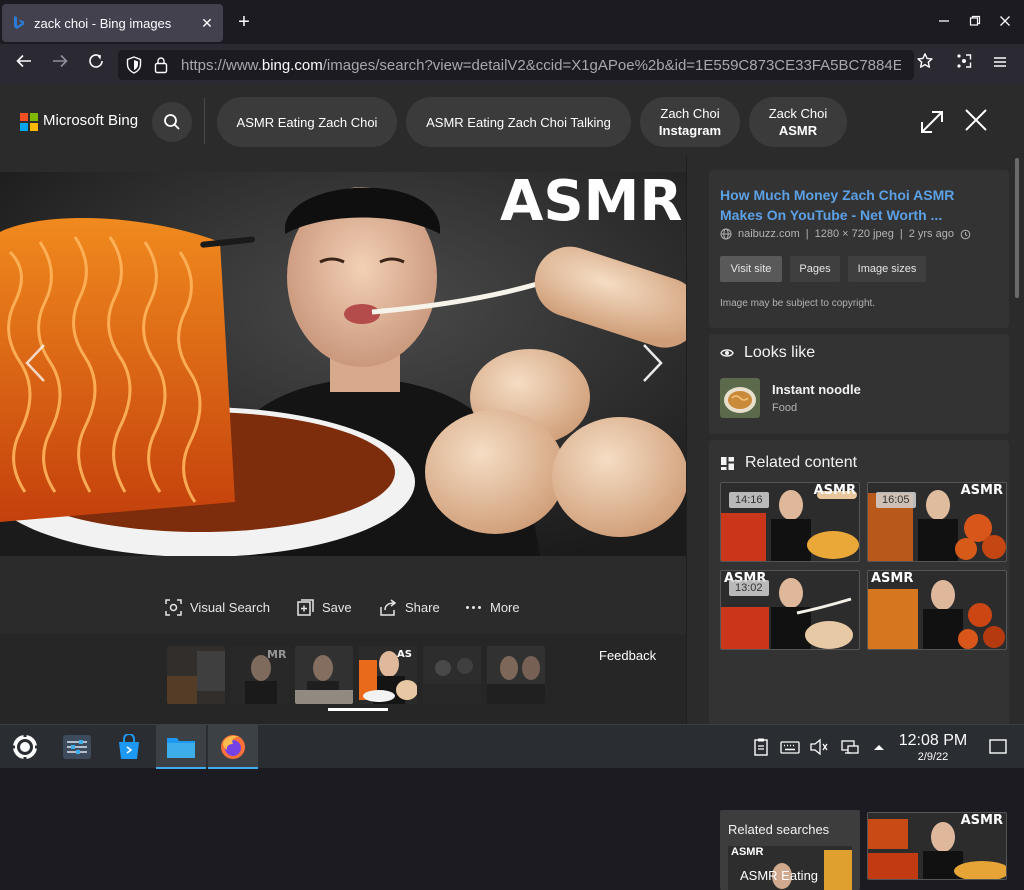  What do you see at coordinates (879, 747) in the screenshot?
I see `tray-expand-icon` at bounding box center [879, 747].